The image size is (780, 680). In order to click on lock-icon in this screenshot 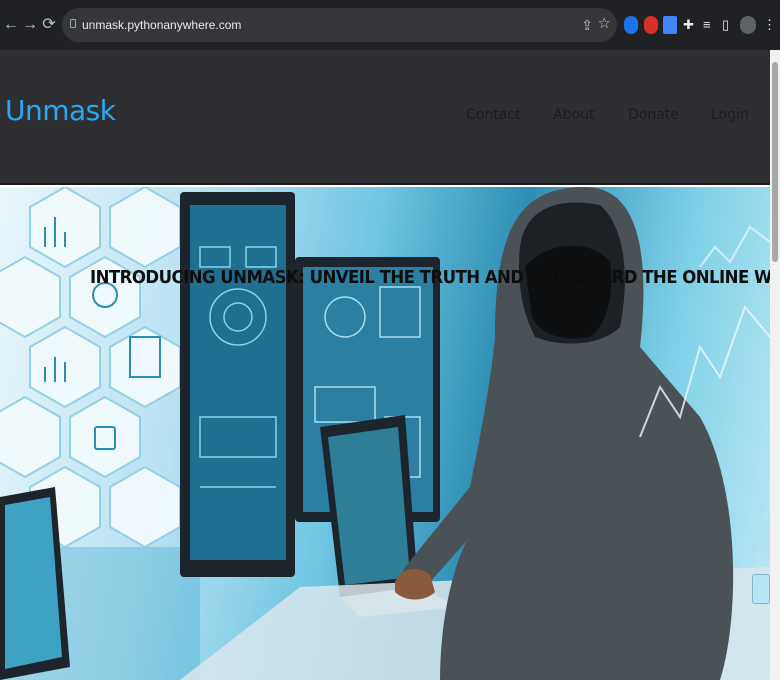, I will do `click(73, 23)`.